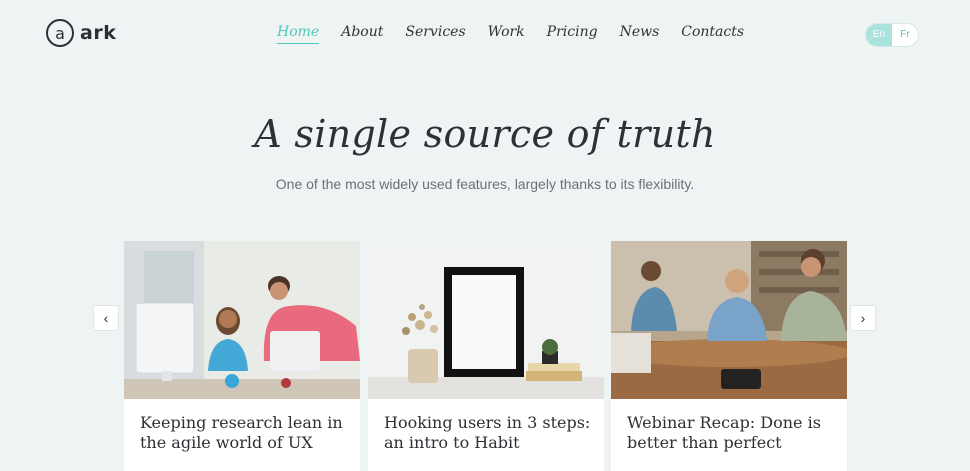  Describe the element at coordinates (879, 35) in the screenshot. I see `lang-en-button: En` at that location.